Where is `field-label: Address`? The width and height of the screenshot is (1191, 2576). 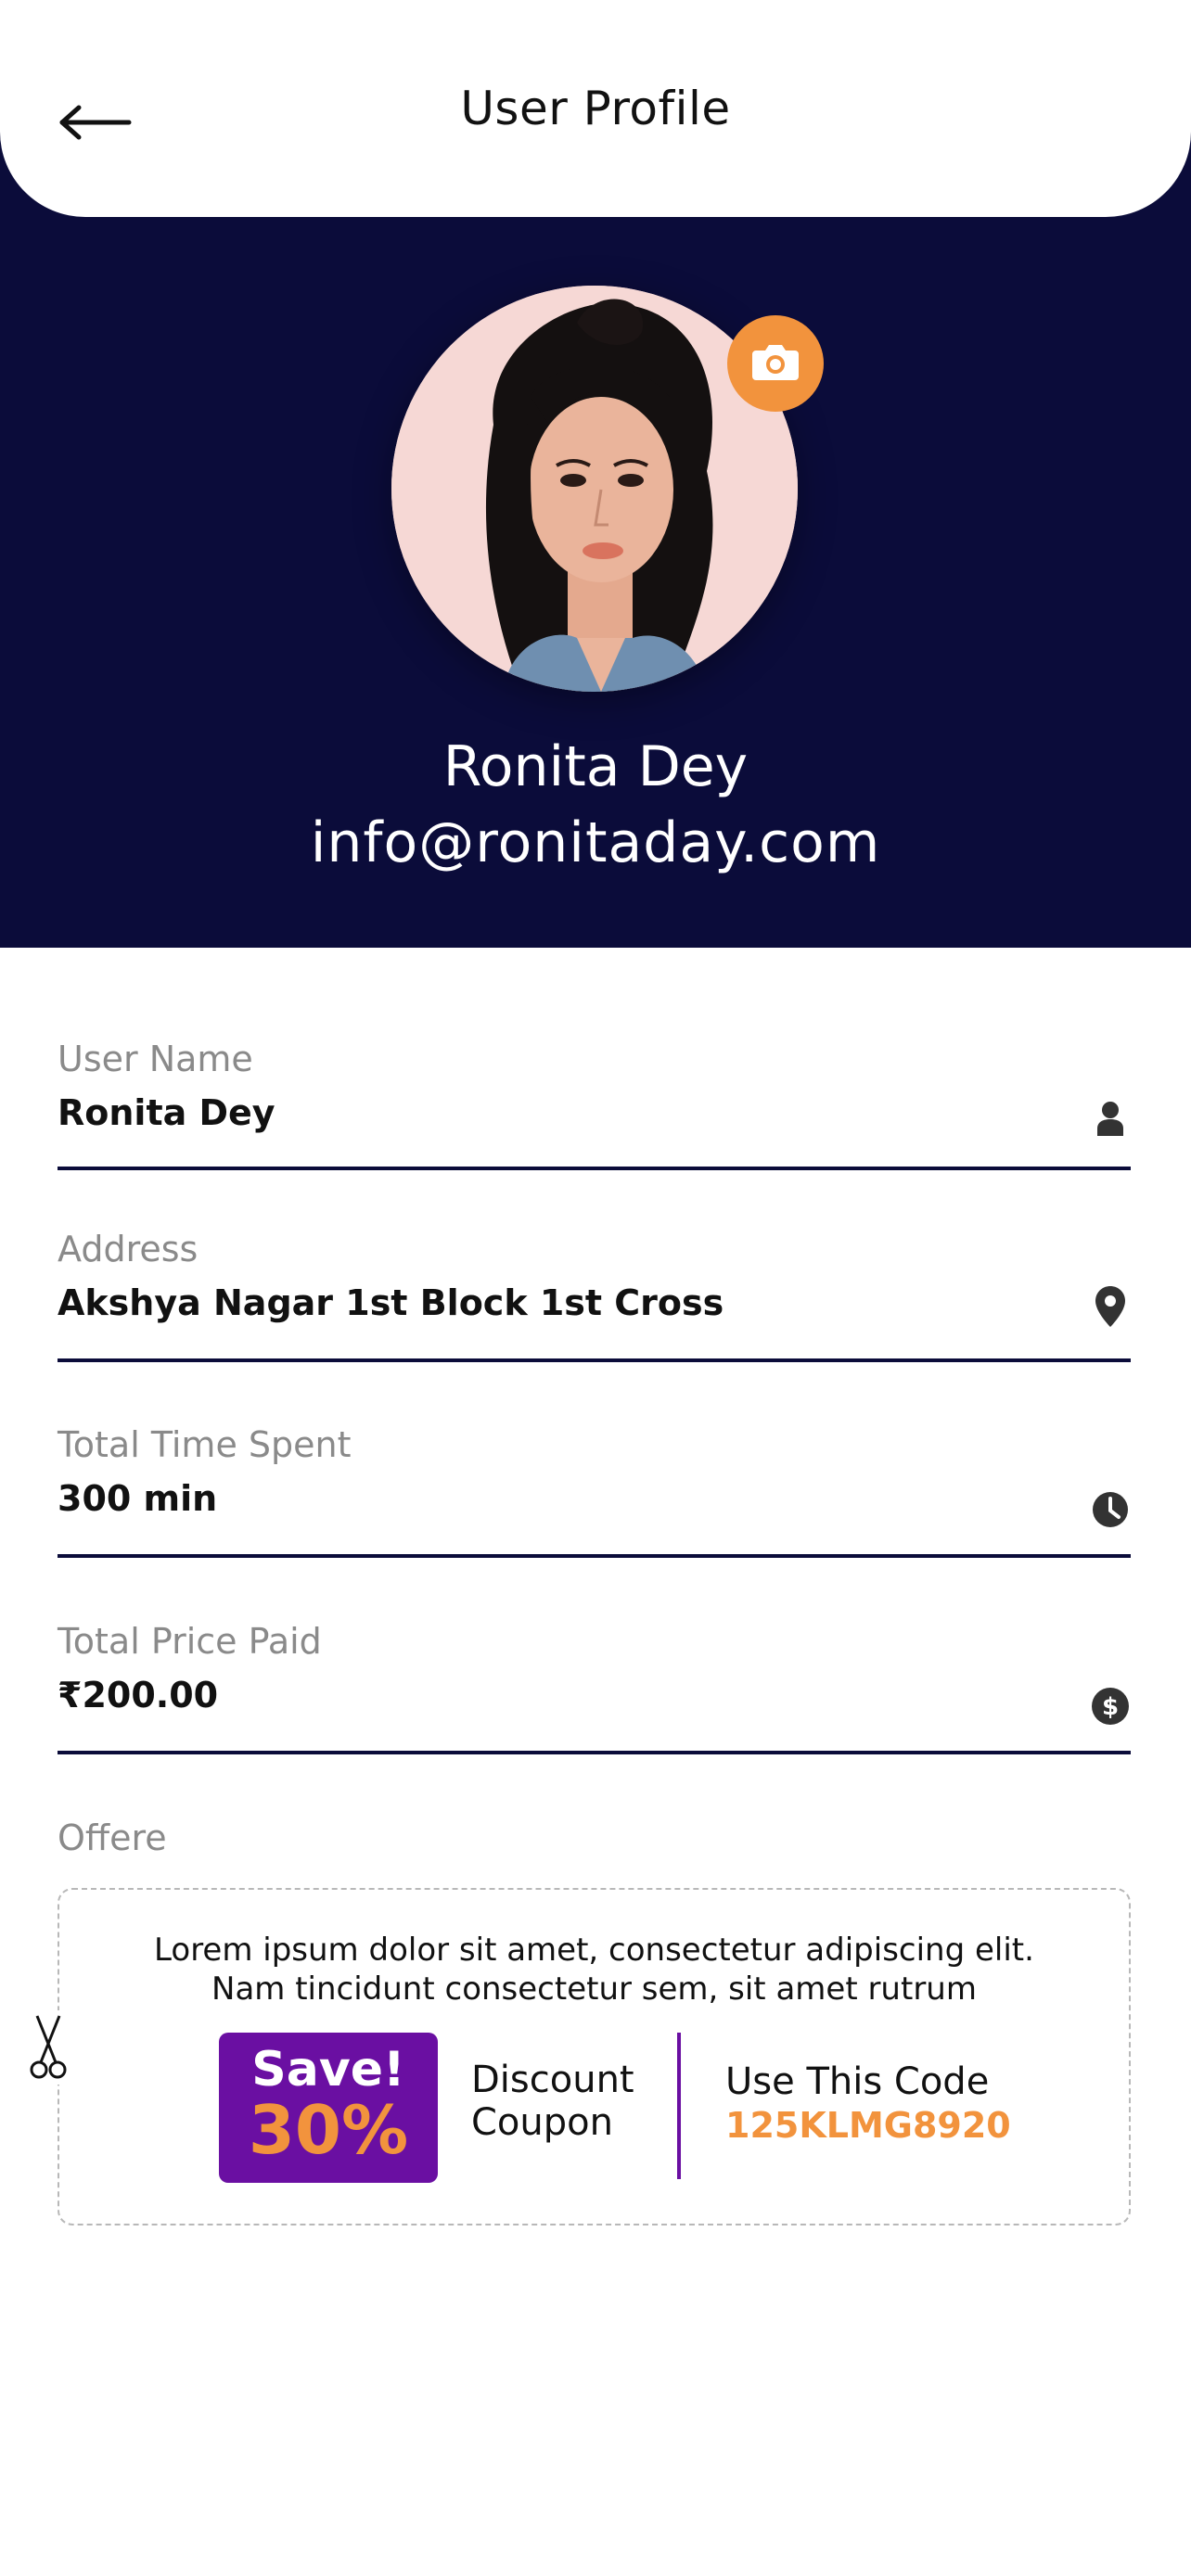
field-label: Address is located at coordinates (128, 1249).